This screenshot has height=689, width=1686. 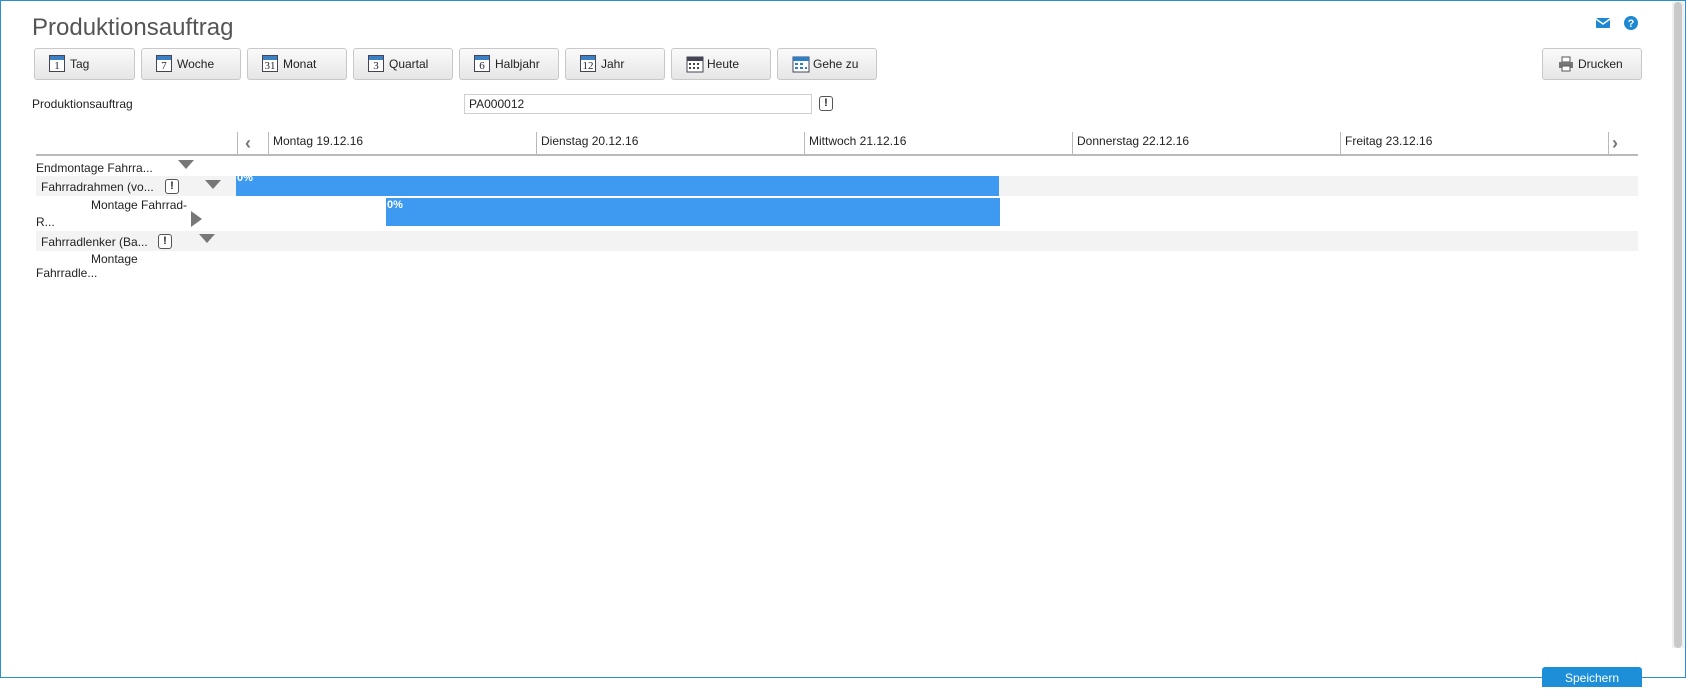 What do you see at coordinates (139, 205) in the screenshot?
I see `task-label-montage-rahmen-line1: Montage Fahrrad-` at bounding box center [139, 205].